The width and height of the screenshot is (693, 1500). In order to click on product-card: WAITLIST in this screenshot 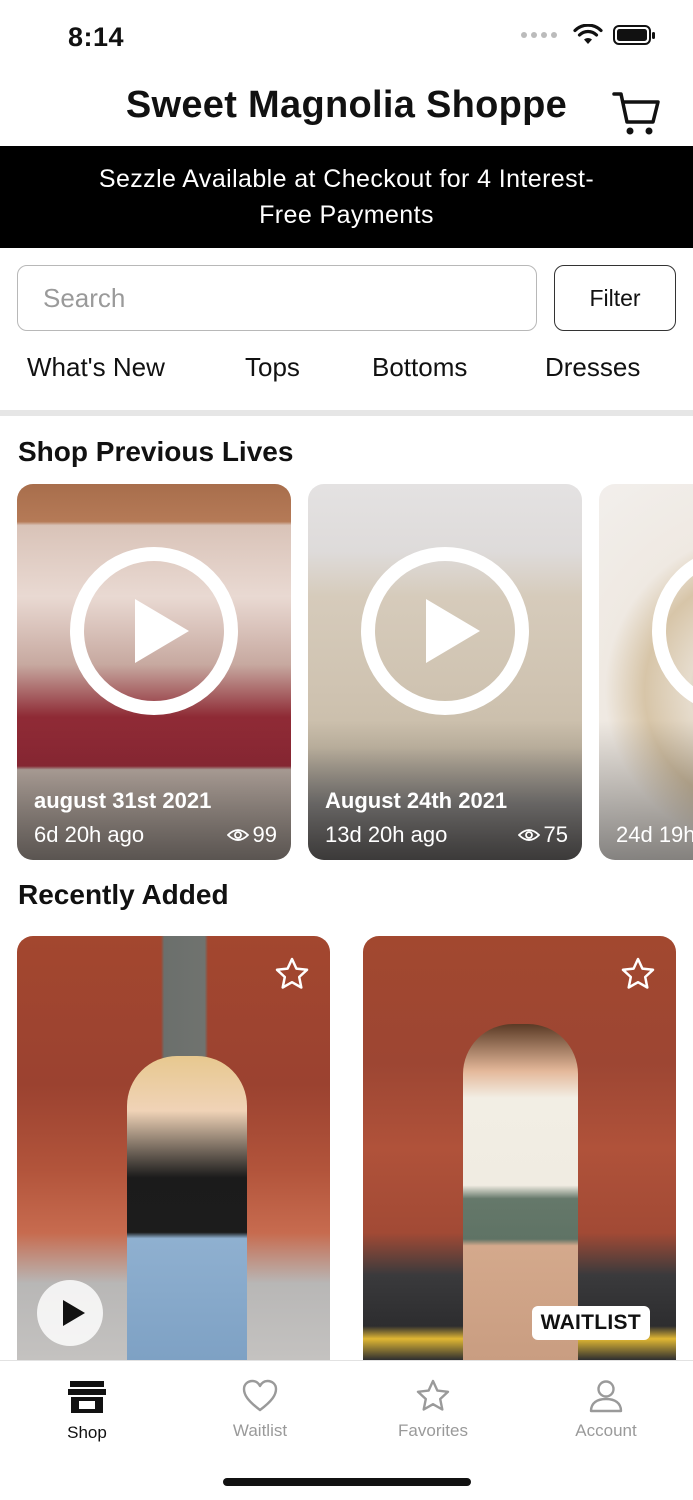, I will do `click(519, 1148)`.